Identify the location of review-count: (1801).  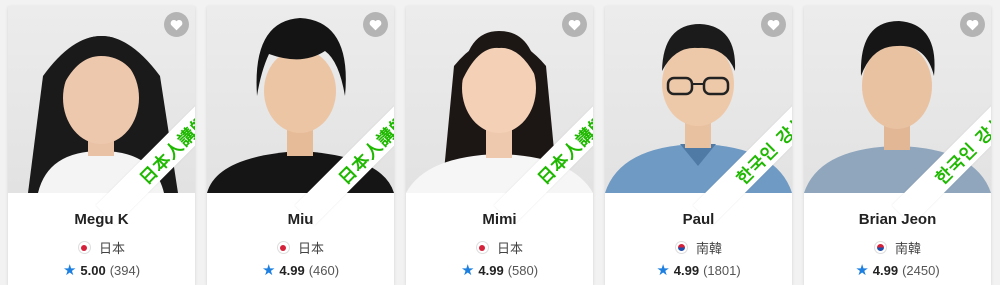
(722, 270).